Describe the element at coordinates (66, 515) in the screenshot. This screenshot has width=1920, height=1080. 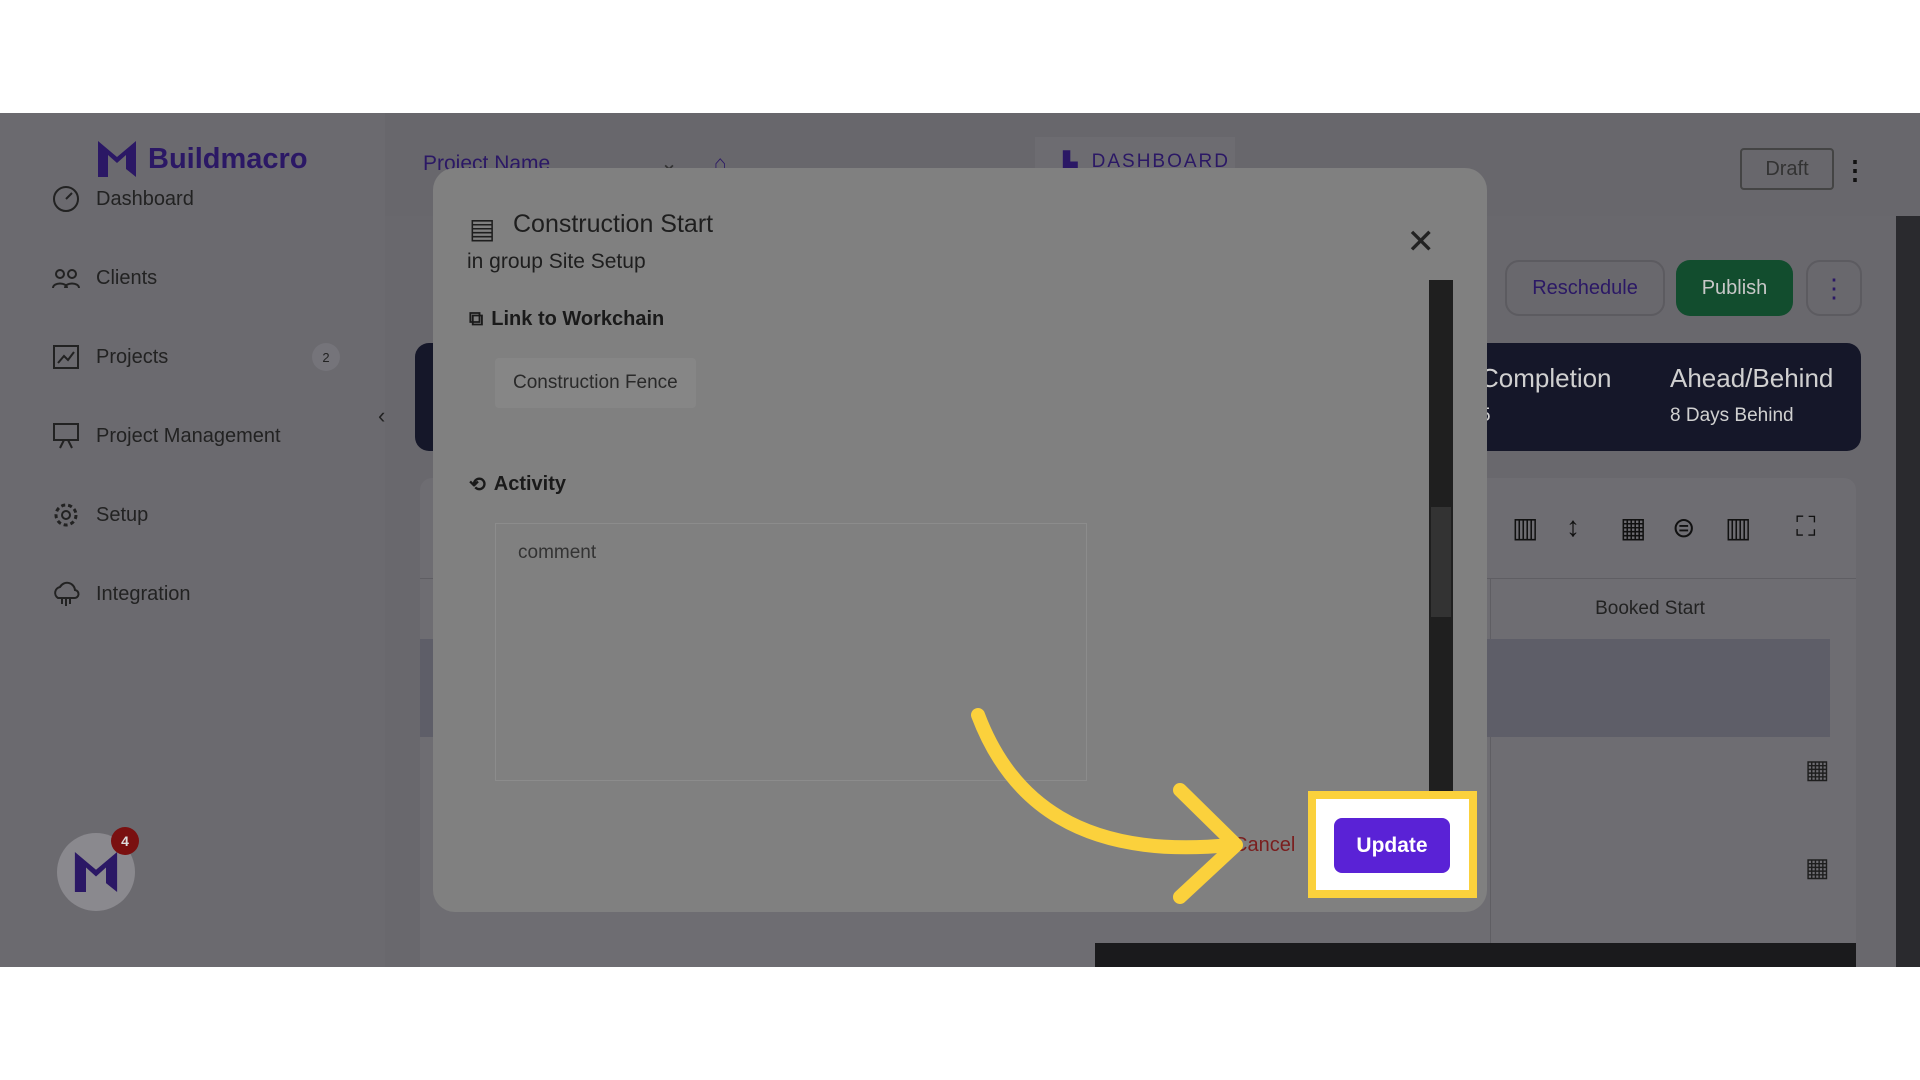
I see `gear-icon` at that location.